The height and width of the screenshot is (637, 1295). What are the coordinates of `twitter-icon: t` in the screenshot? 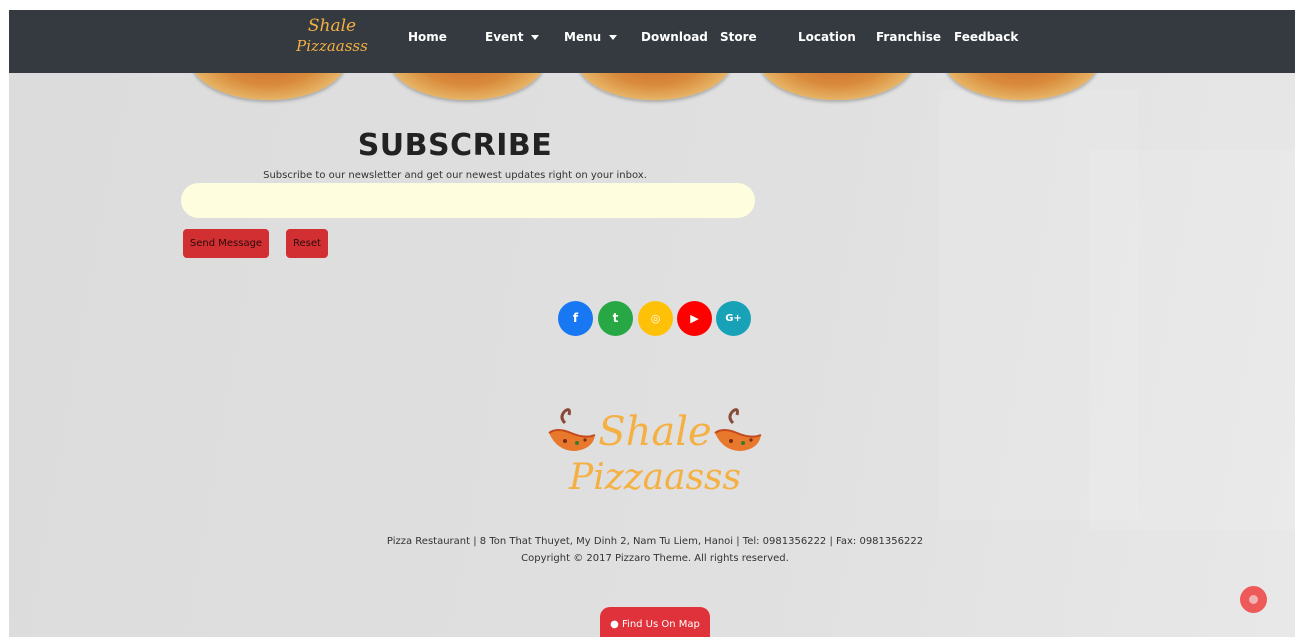 It's located at (615, 318).